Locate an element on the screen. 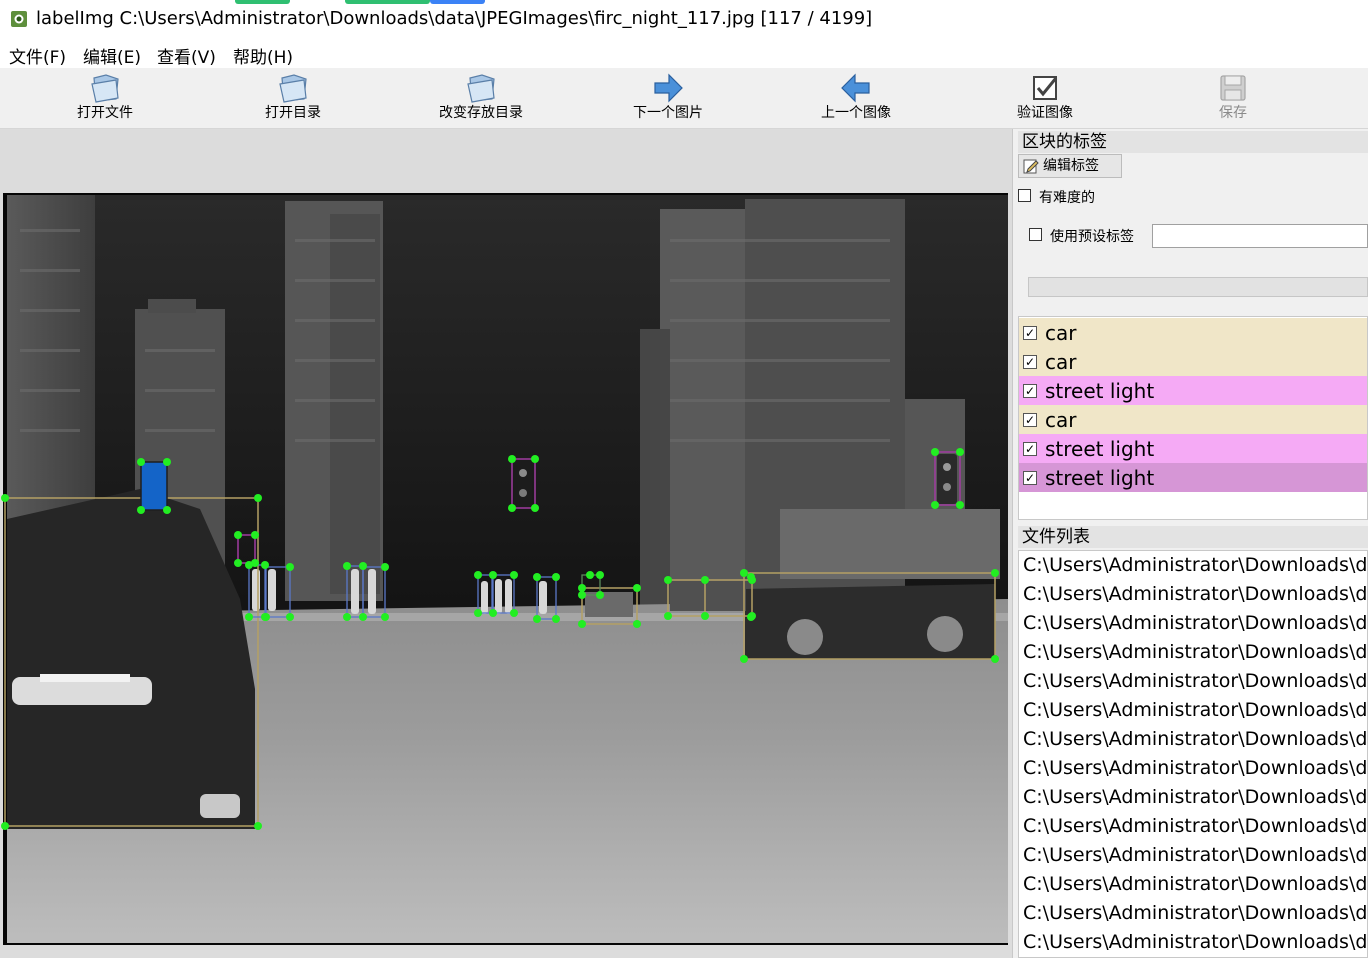 The image size is (1368, 958). menu-view: 查看(V) is located at coordinates (186, 55).